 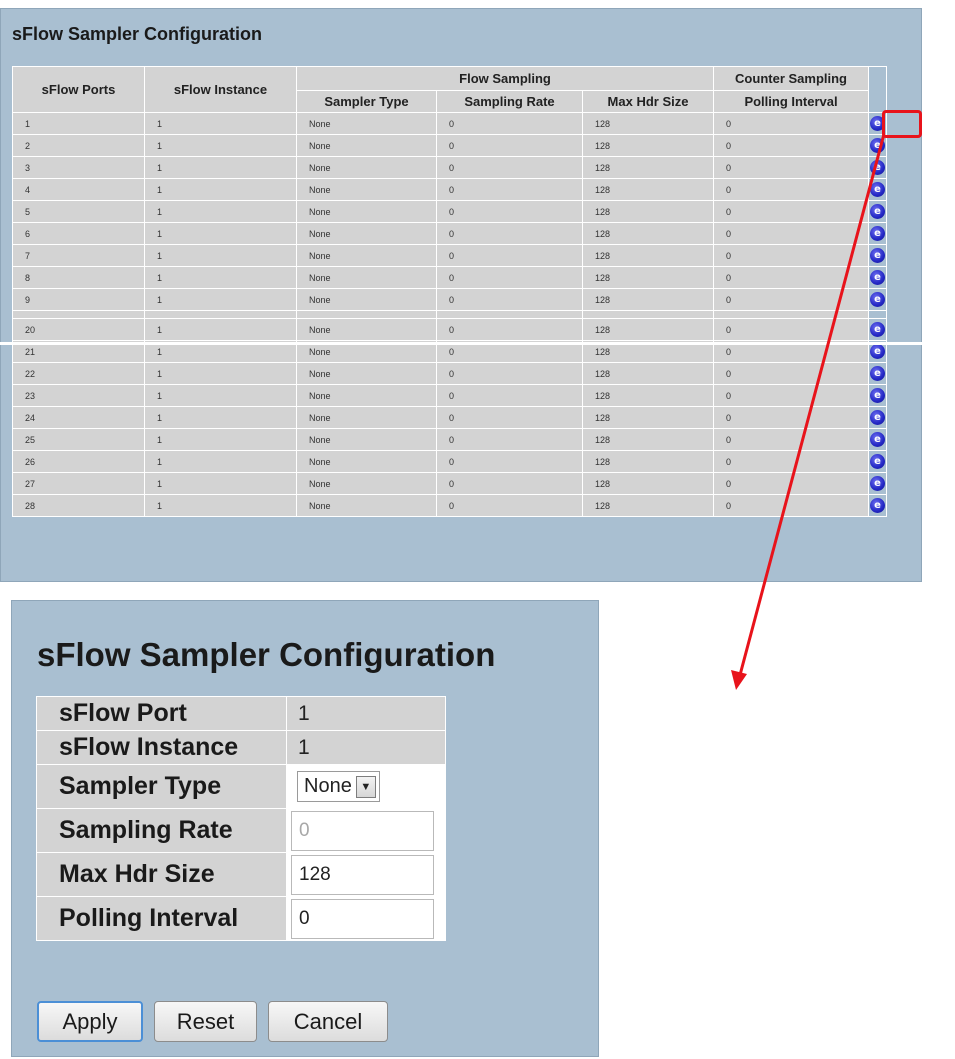 I want to click on cancel-button: Cancel, so click(x=328, y=1021).